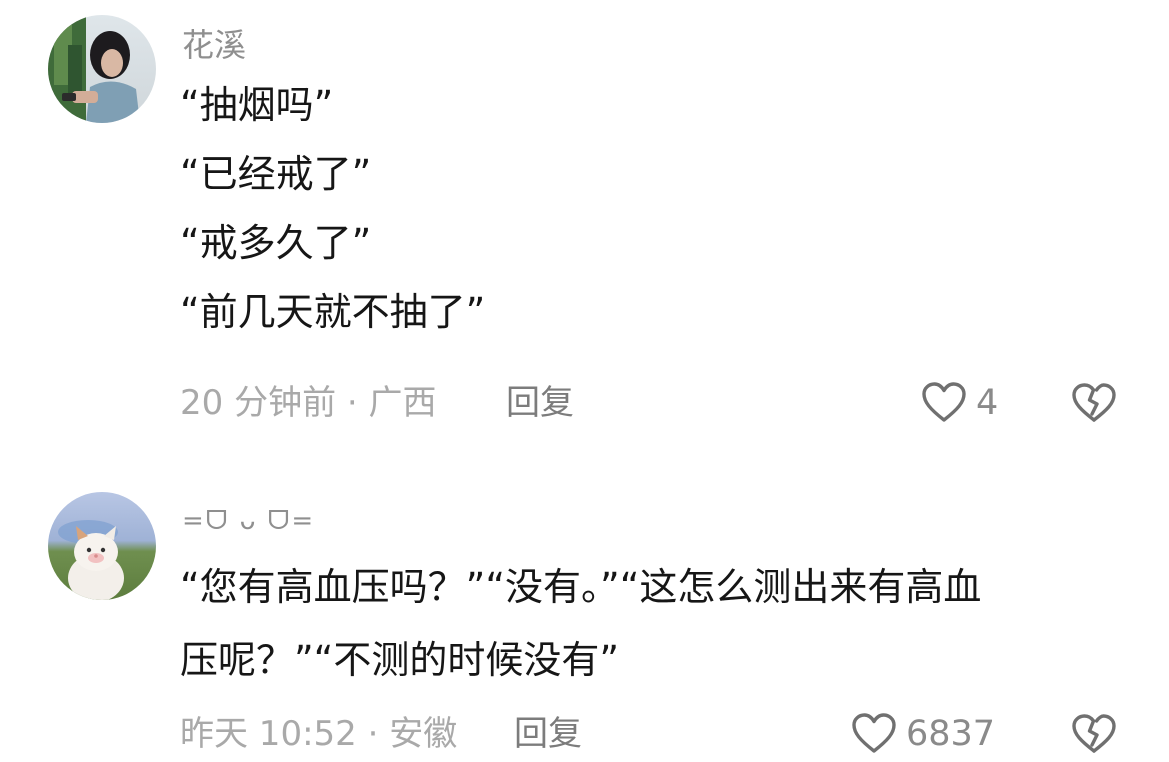 This screenshot has width=1169, height=762. Describe the element at coordinates (257, 105) in the screenshot. I see `comment-line: “抽烟吗”` at that location.